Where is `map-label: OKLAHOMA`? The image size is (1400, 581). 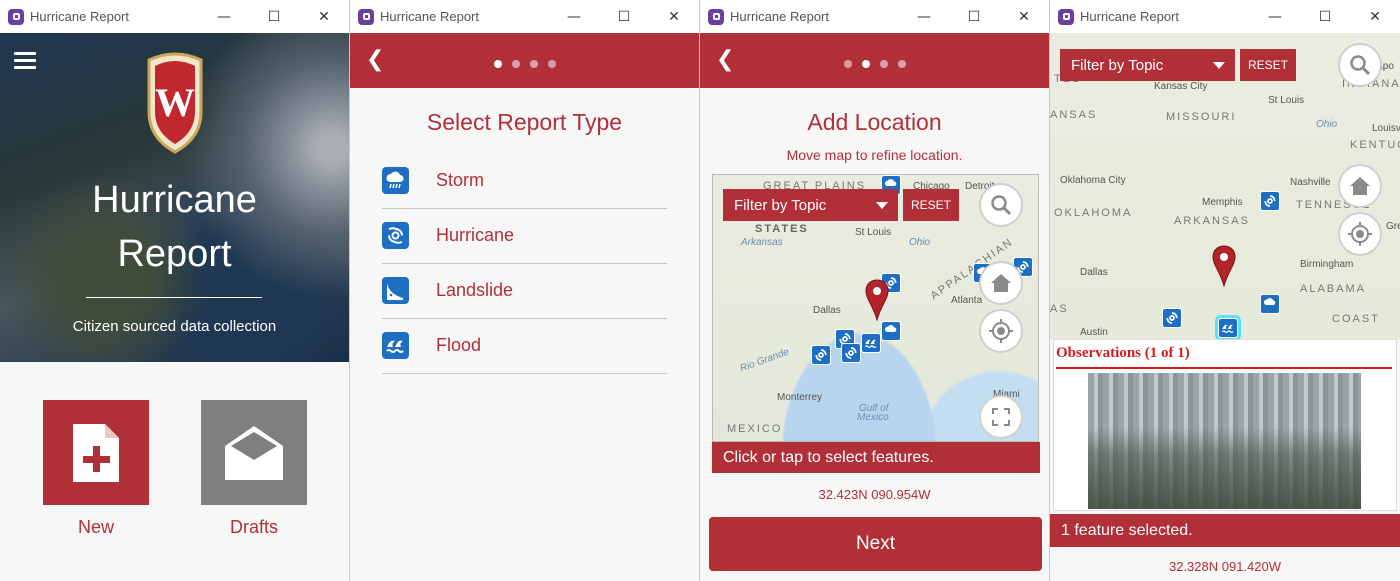 map-label: OKLAHOMA is located at coordinates (1093, 213).